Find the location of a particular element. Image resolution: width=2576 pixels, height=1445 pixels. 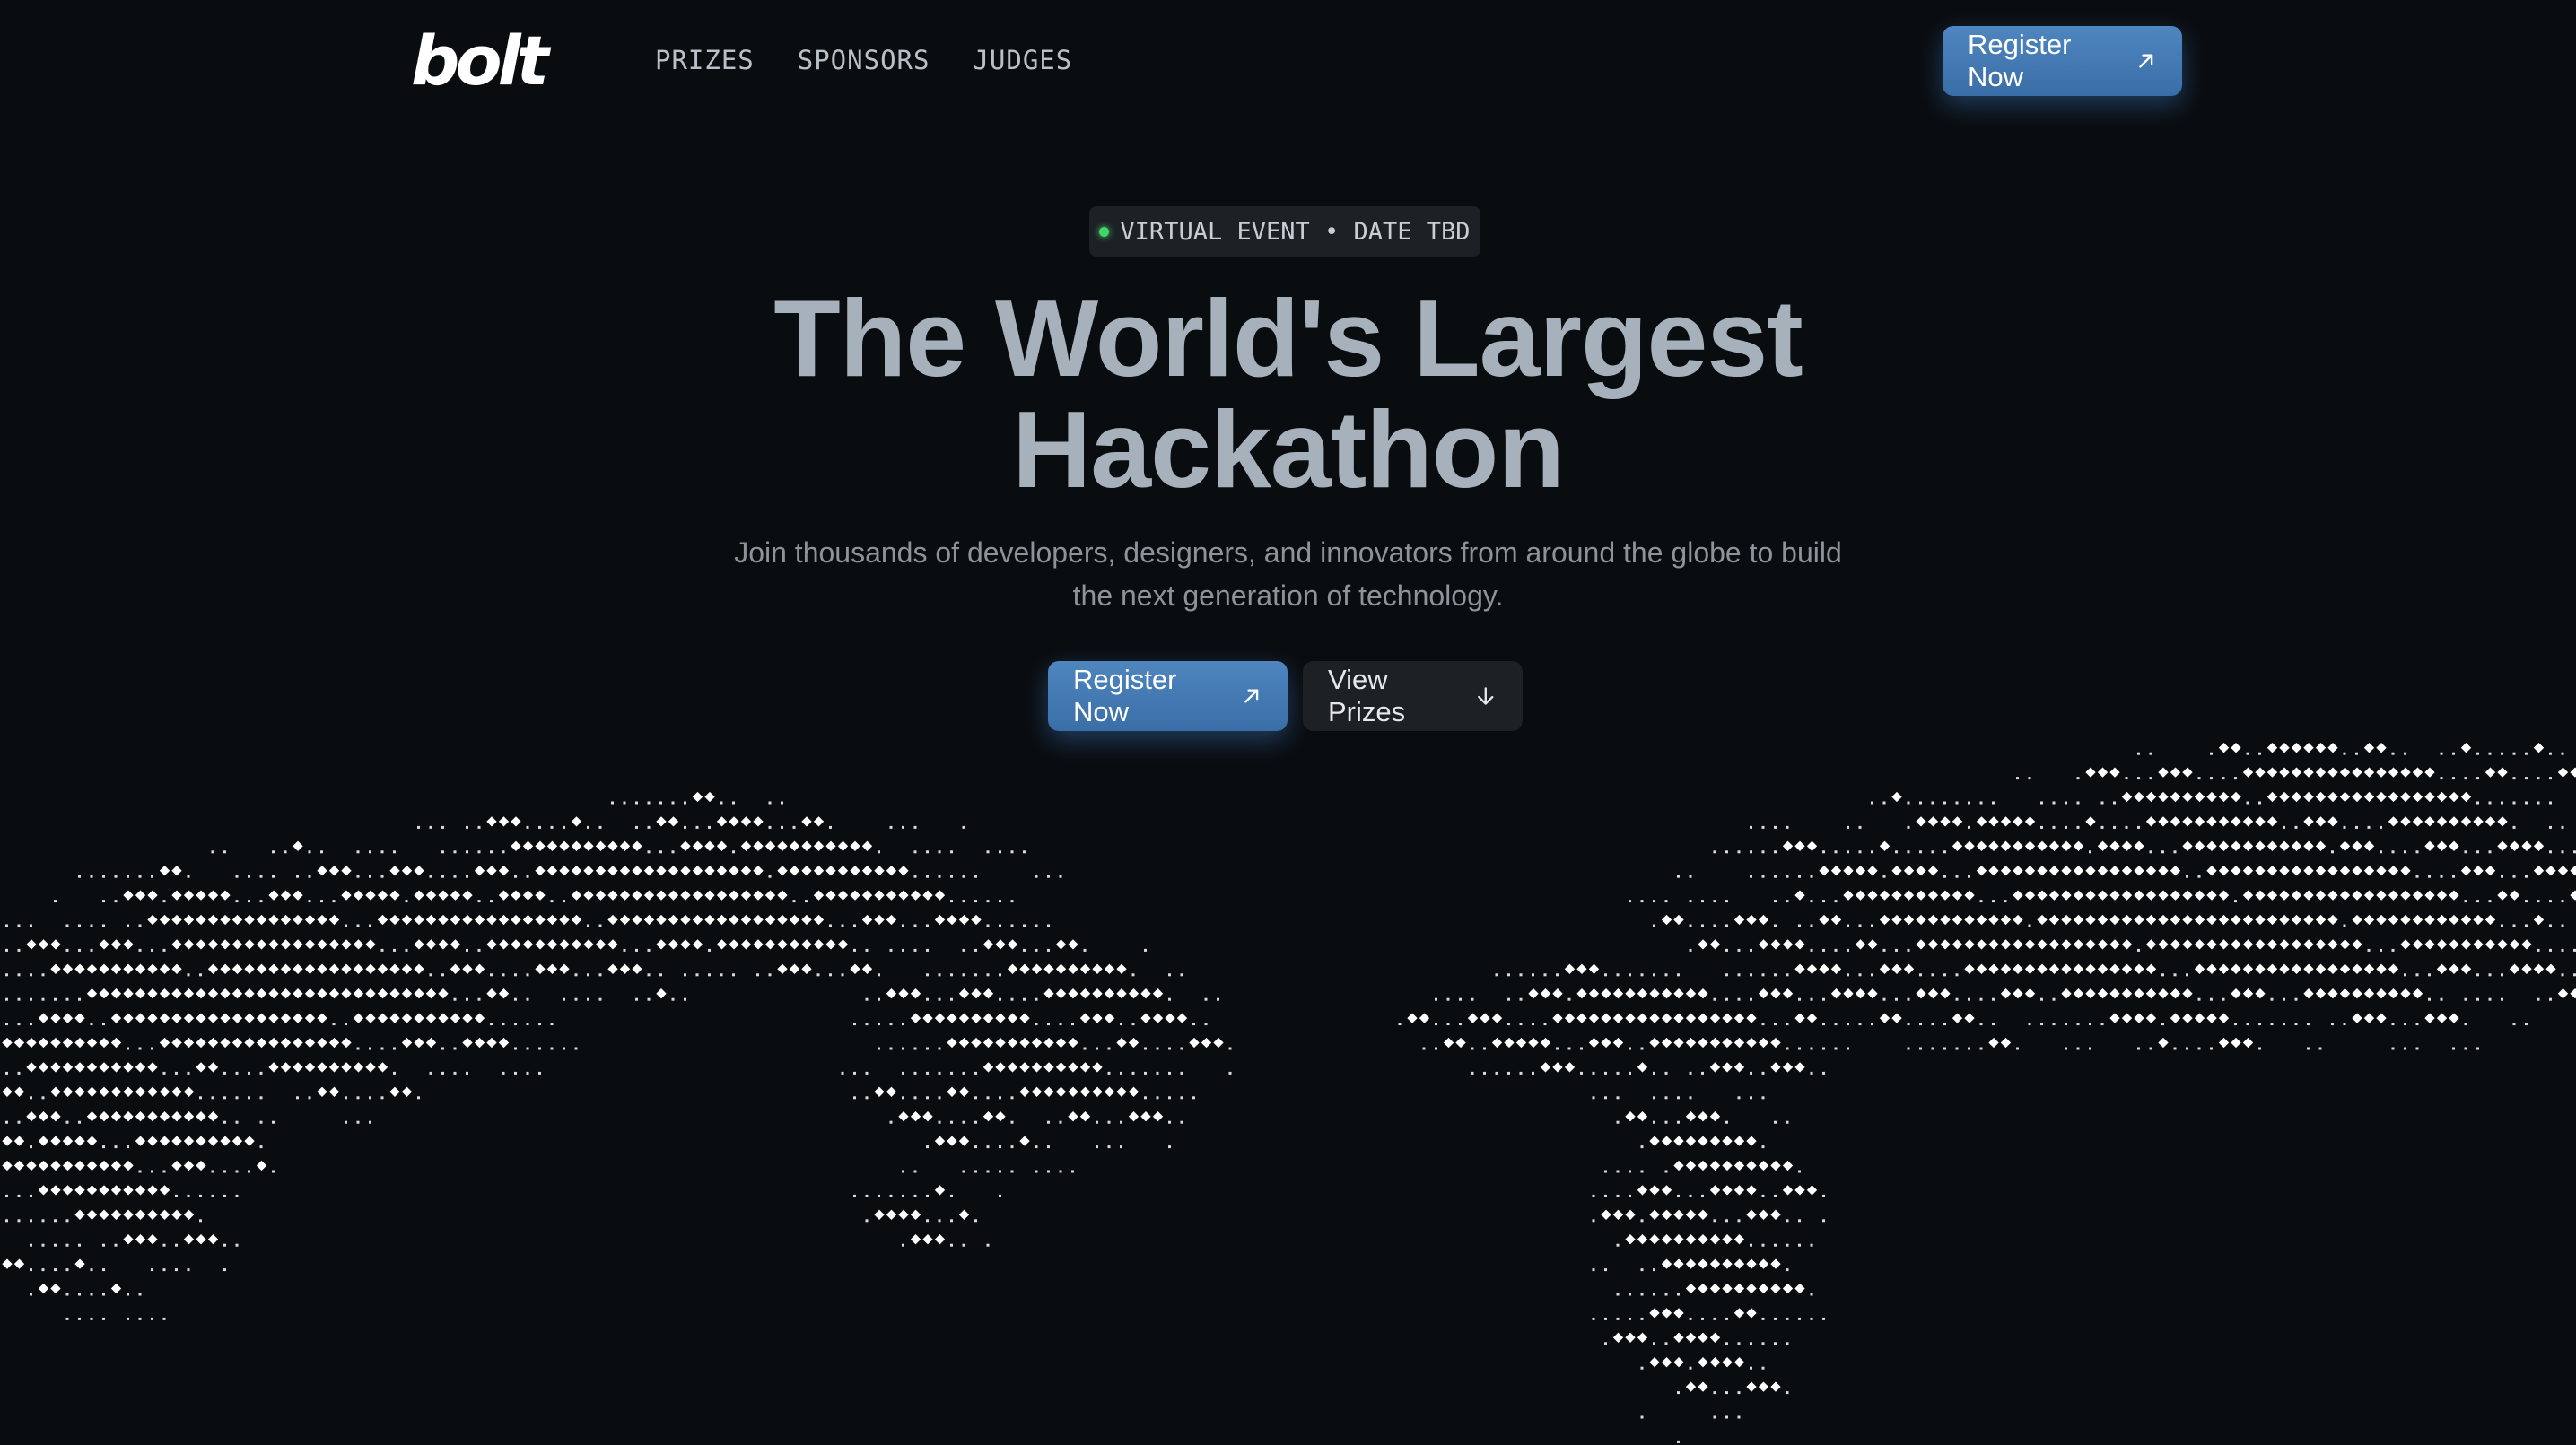

hero-title-line-1: The World's Largest is located at coordinates (1288, 338).